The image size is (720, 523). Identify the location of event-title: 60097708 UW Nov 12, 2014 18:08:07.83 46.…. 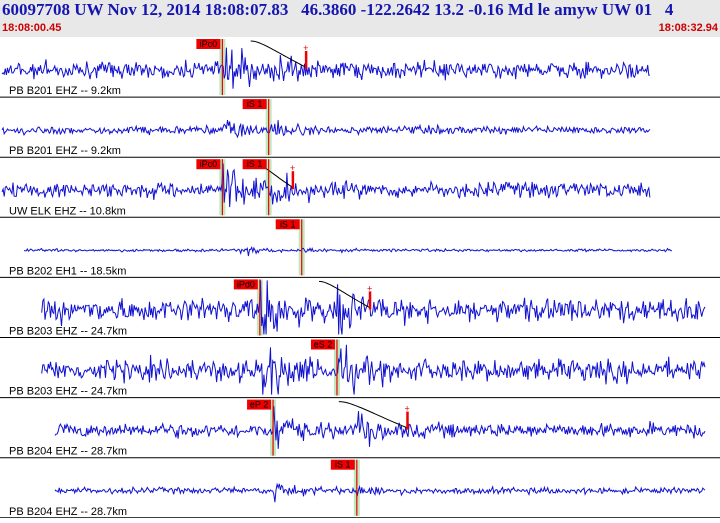
(338, 9).